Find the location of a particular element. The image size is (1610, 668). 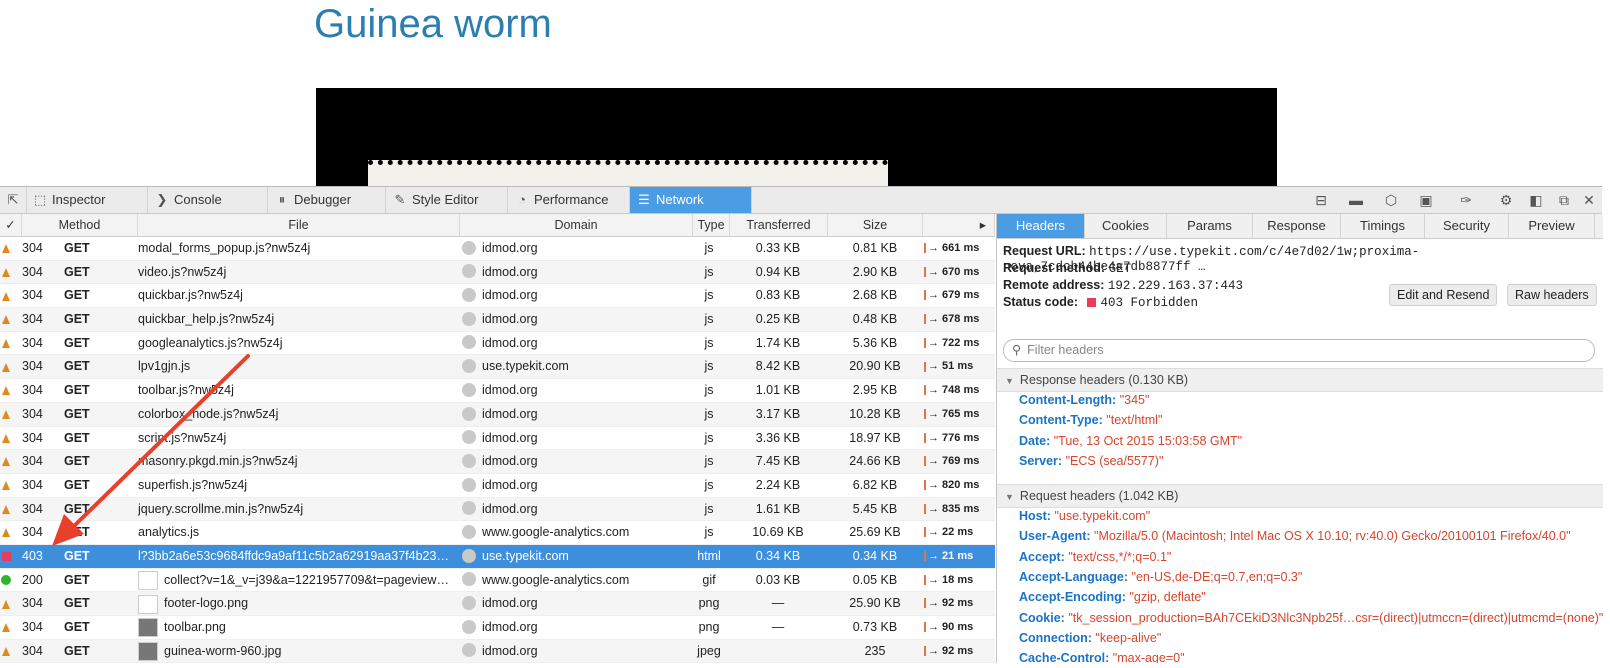

response-headers-section: ▼ Response headers (0.130 KB) is located at coordinates (1300, 380).